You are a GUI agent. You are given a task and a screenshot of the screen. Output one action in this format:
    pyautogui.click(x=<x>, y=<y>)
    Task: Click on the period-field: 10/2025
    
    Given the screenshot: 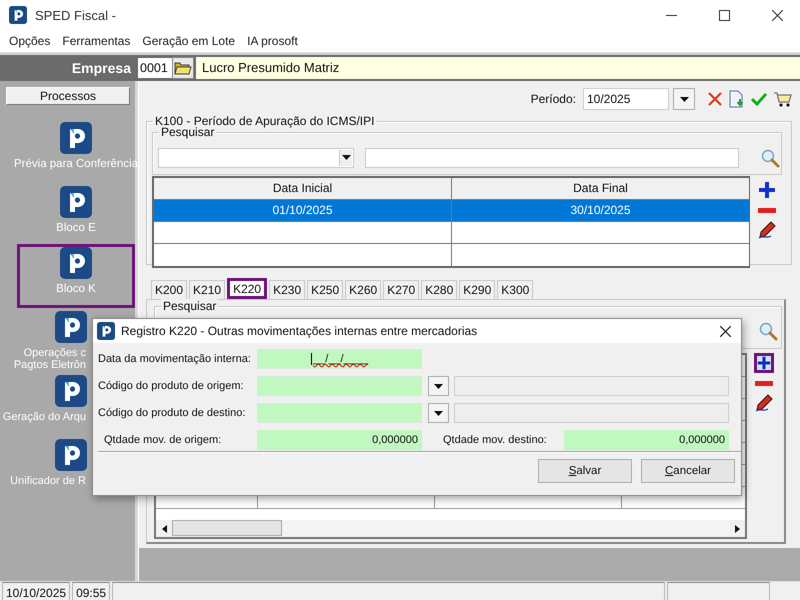 What is the action you would take?
    pyautogui.click(x=626, y=99)
    